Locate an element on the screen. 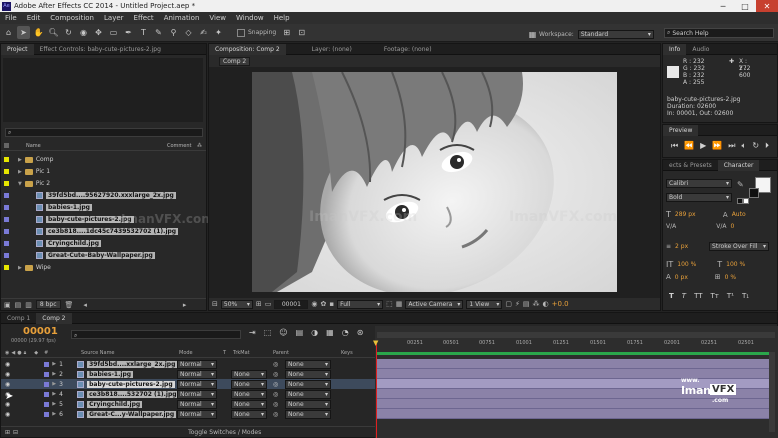 The image size is (778, 438). graph-editor-icon: ◔ is located at coordinates (345, 332).